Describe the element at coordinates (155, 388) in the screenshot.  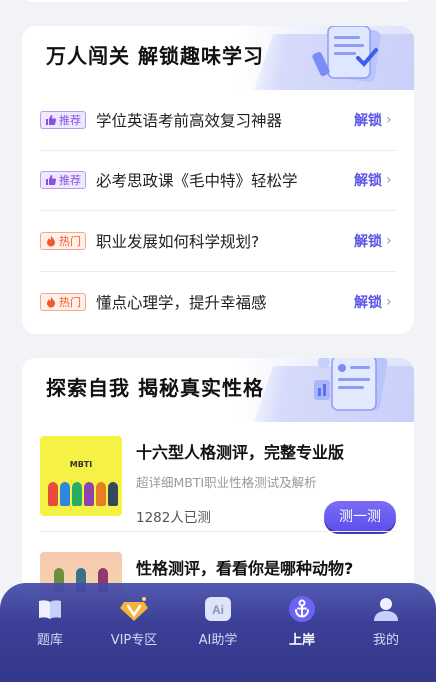
I see `card-title: 探索自我 揭秘真实性格` at that location.